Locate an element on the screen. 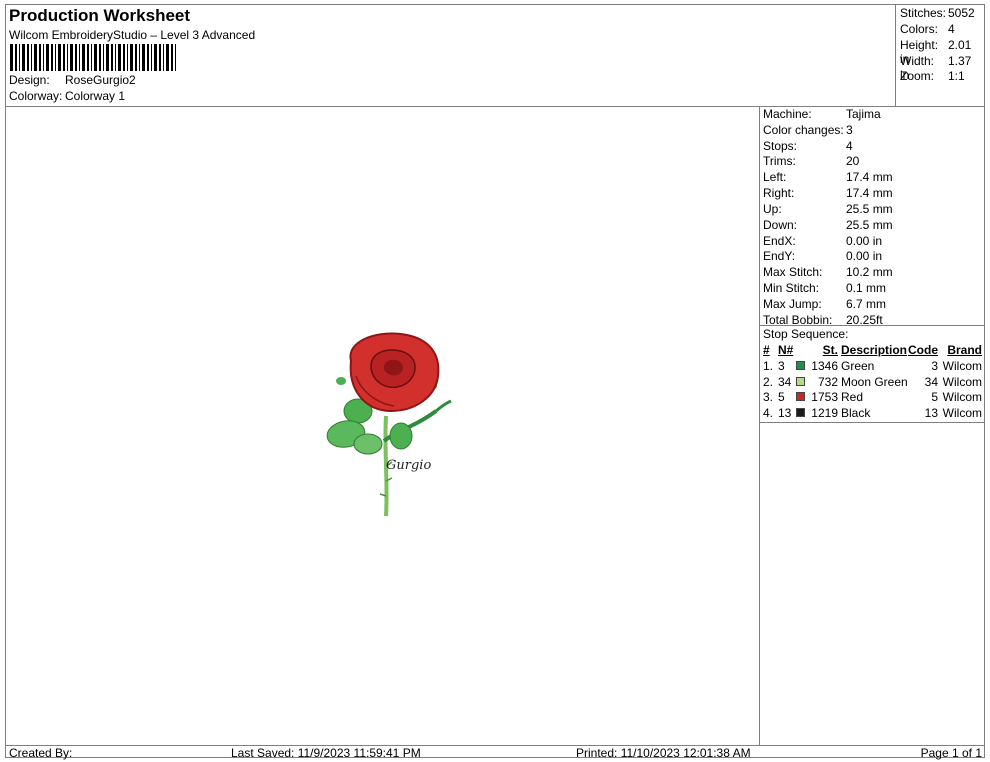 The height and width of the screenshot is (762, 990). summary-value: 4 is located at coordinates (951, 29).